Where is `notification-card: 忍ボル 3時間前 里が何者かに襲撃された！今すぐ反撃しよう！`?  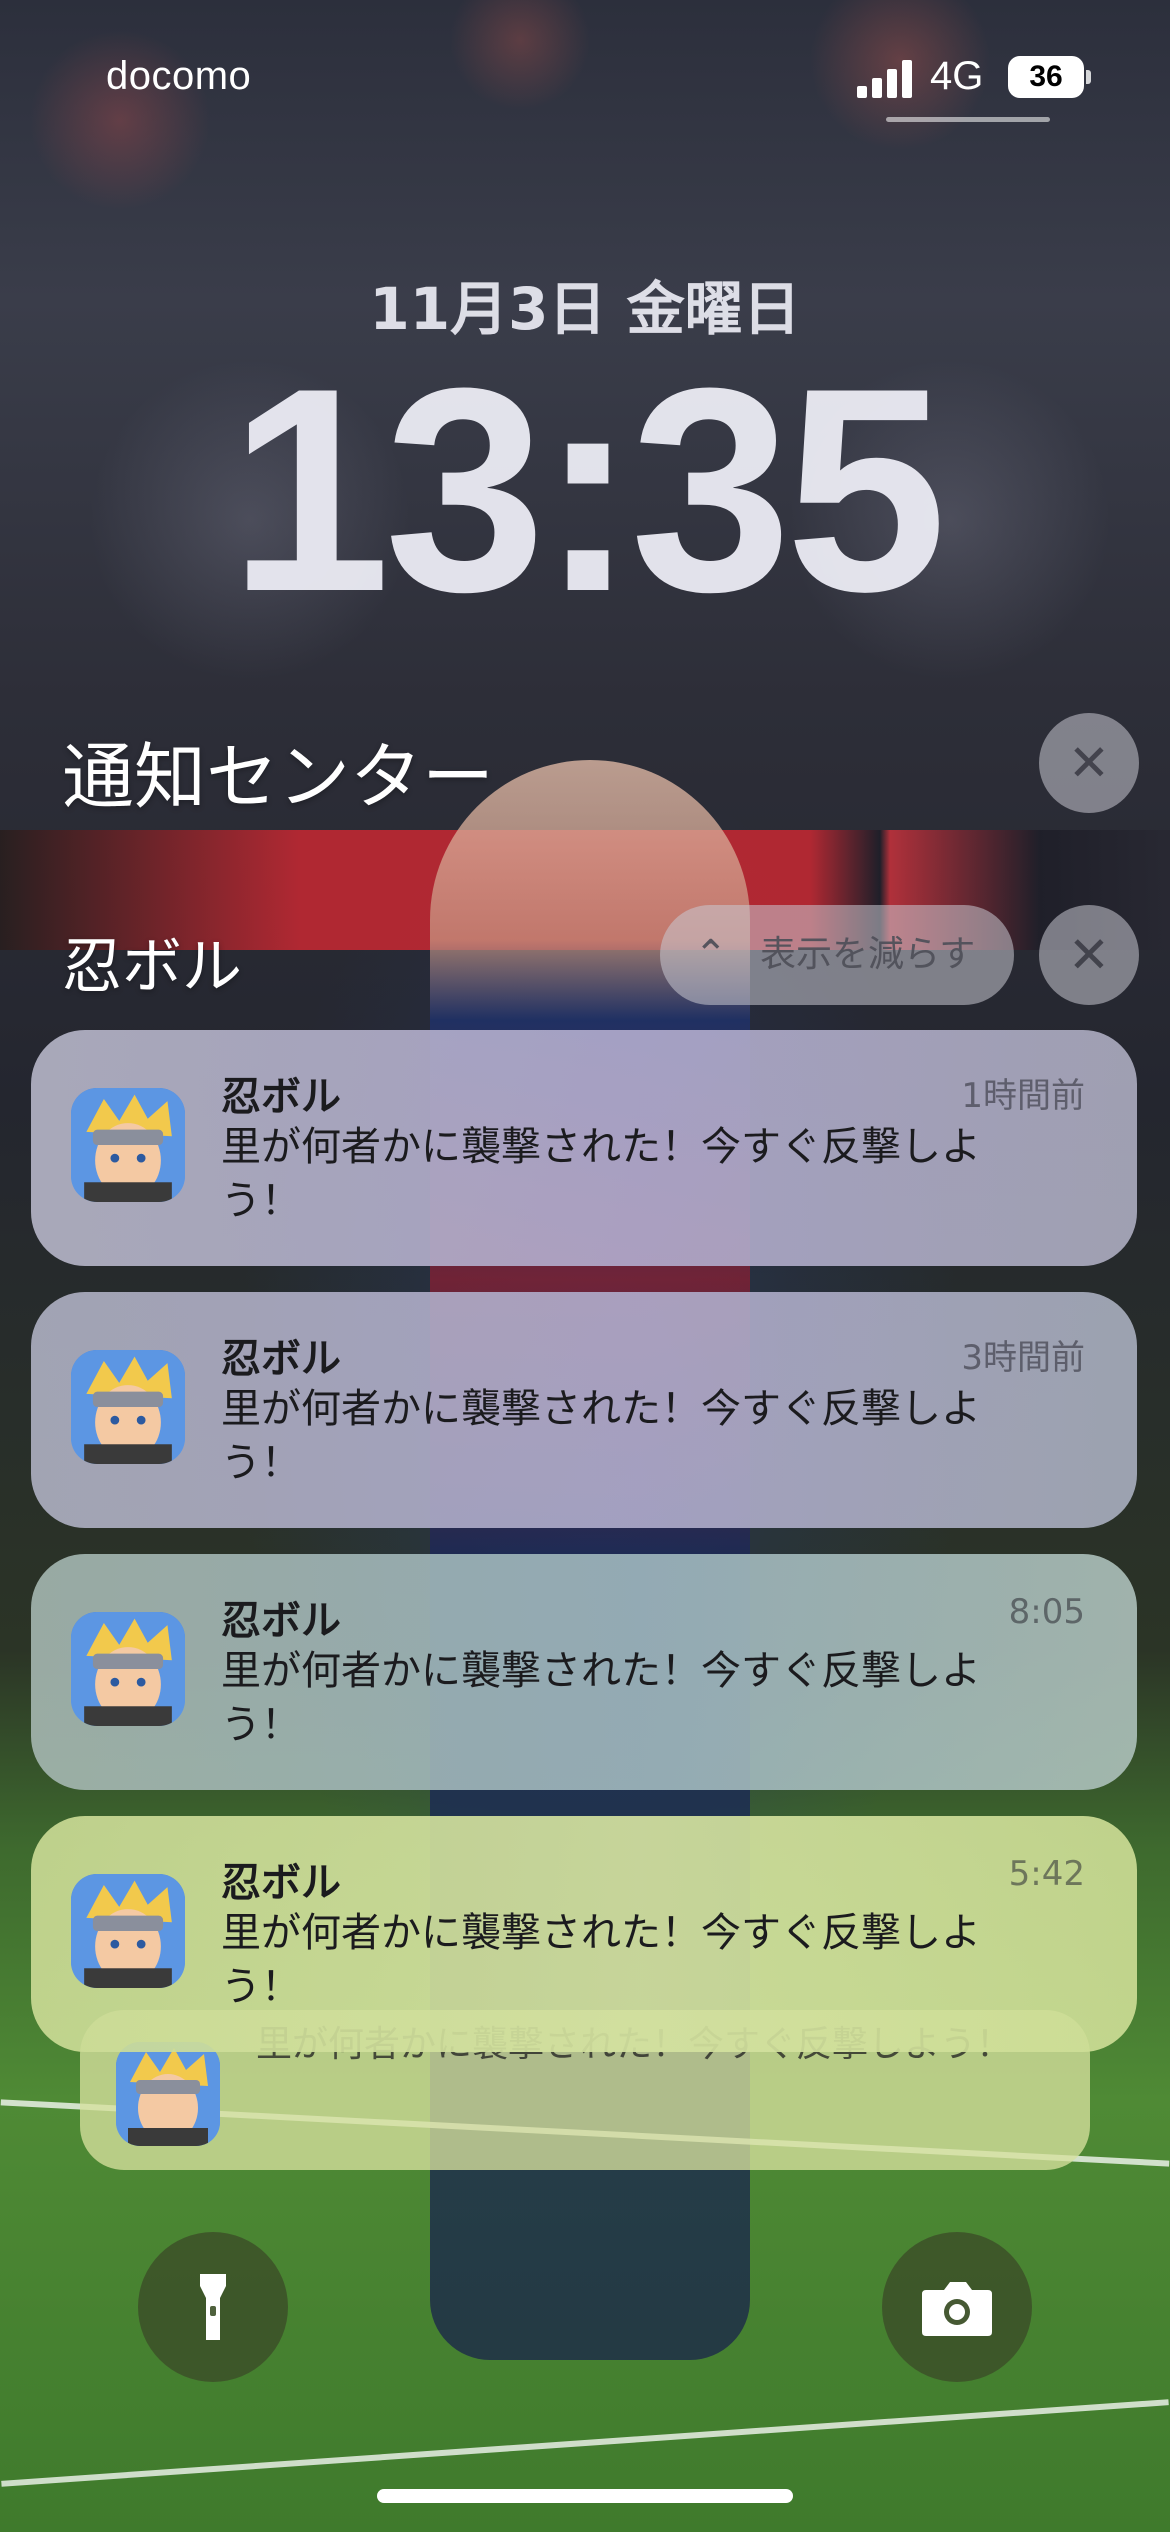
notification-card: 忍ボル 3時間前 里が何者かに襲撃された！今すぐ反撃しよう！ is located at coordinates (584, 1410).